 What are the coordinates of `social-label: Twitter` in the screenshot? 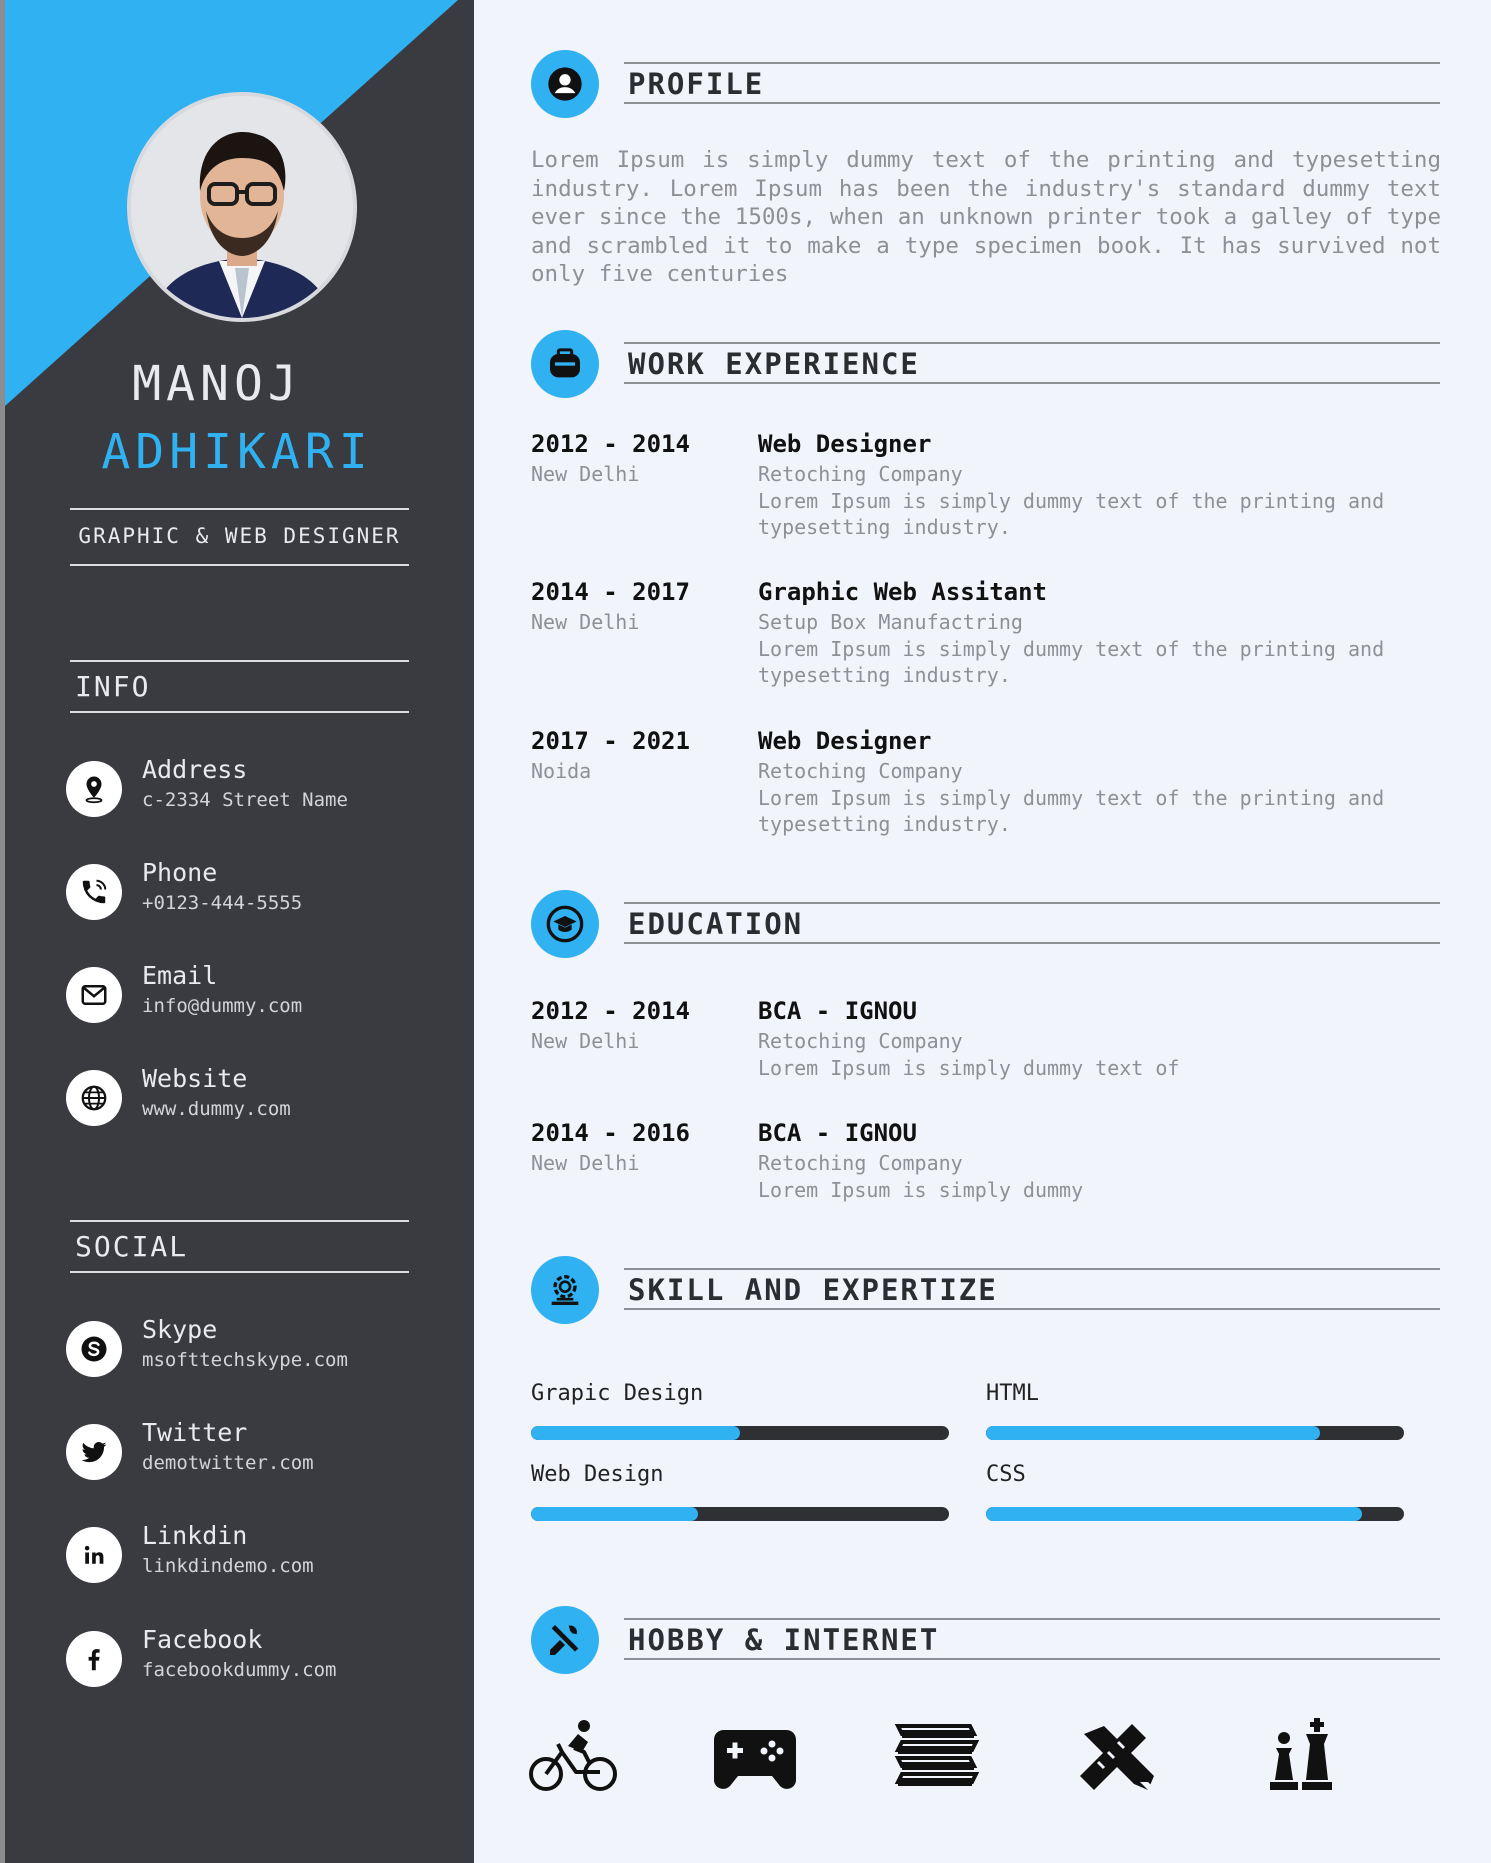 It's located at (195, 1432).